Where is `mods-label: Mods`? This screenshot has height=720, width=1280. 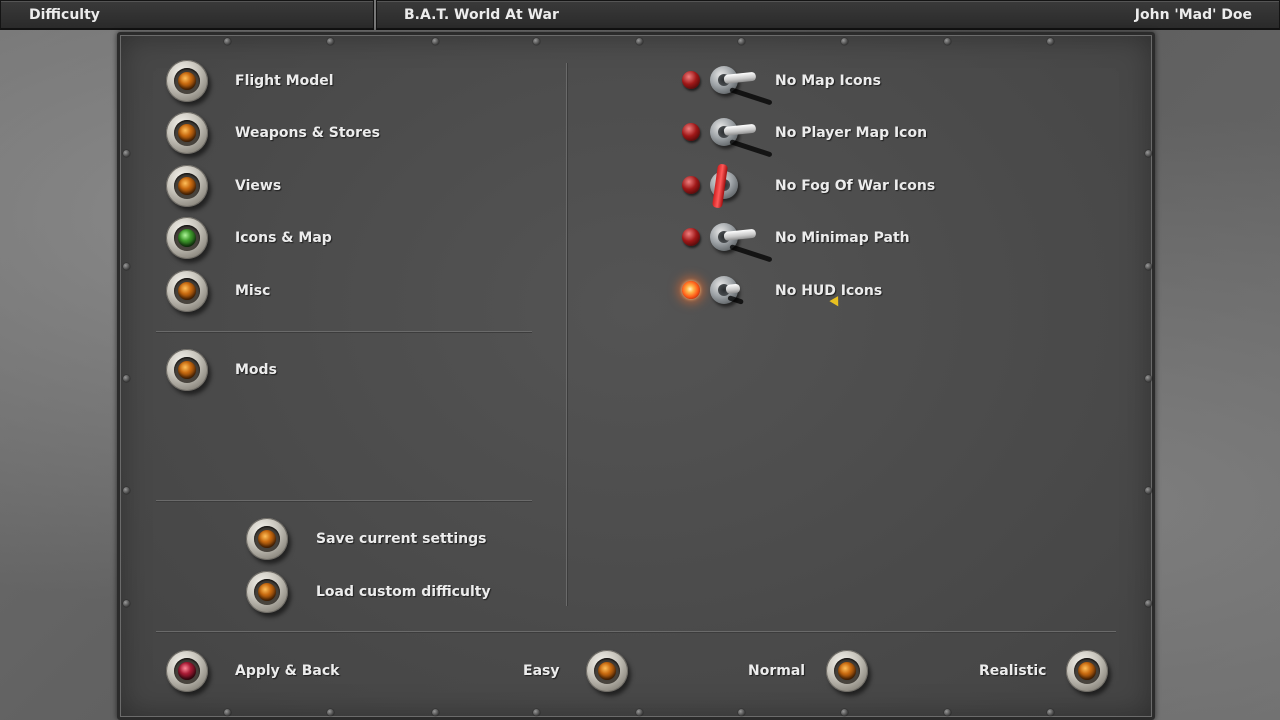
mods-label: Mods is located at coordinates (256, 370).